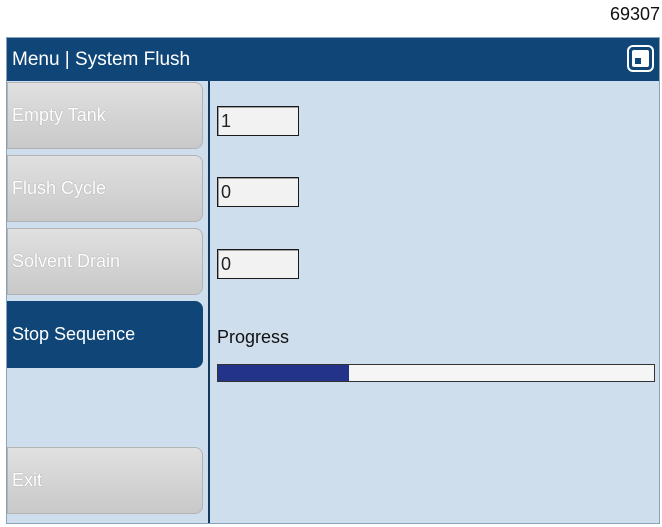  I want to click on empty-tank-button: Empty Tank, so click(105, 115).